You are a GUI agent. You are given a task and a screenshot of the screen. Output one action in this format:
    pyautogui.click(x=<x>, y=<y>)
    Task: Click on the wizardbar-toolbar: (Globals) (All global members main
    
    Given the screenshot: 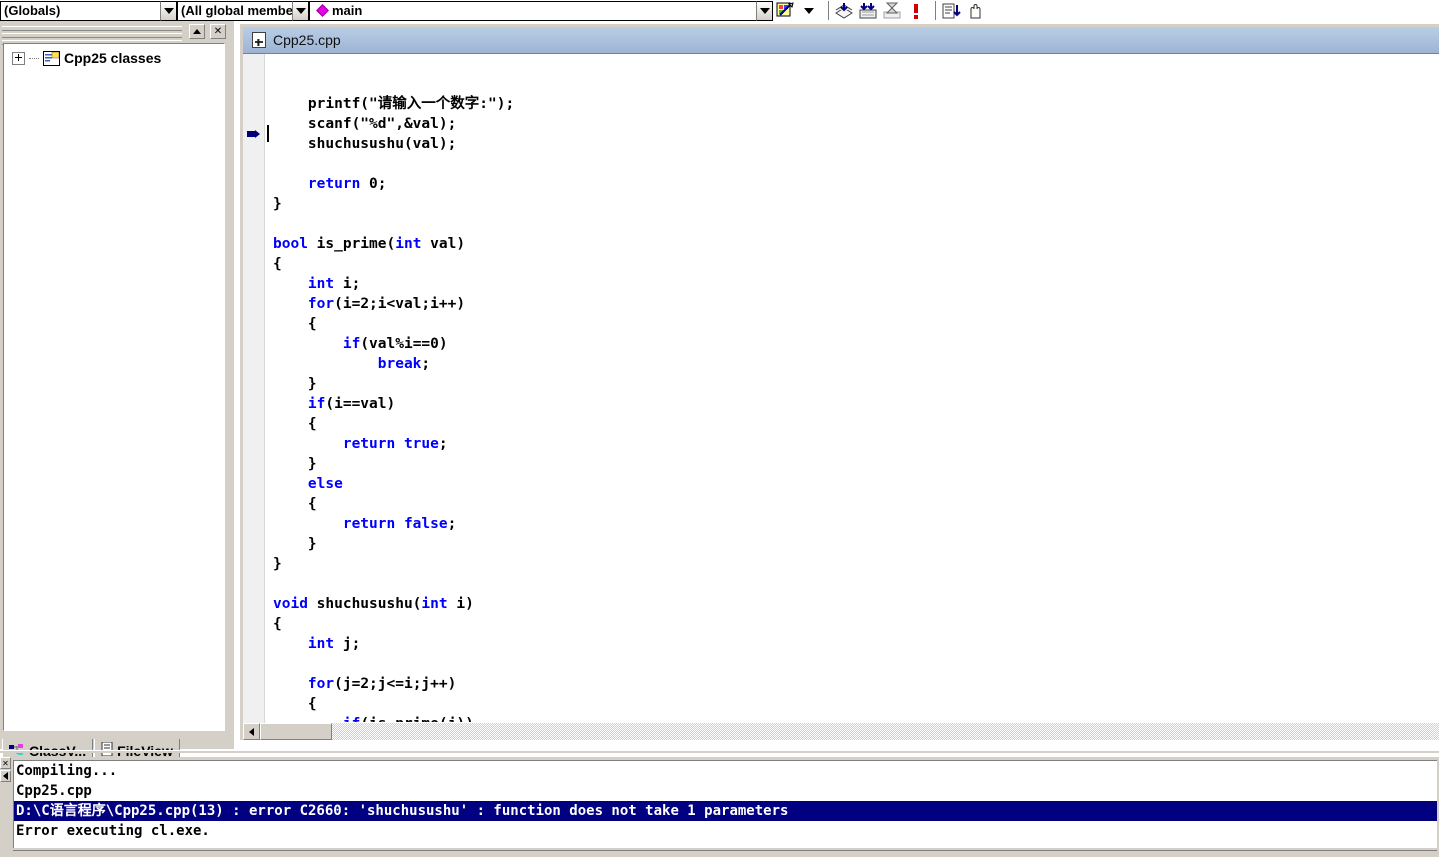 What is the action you would take?
    pyautogui.click(x=719, y=10)
    